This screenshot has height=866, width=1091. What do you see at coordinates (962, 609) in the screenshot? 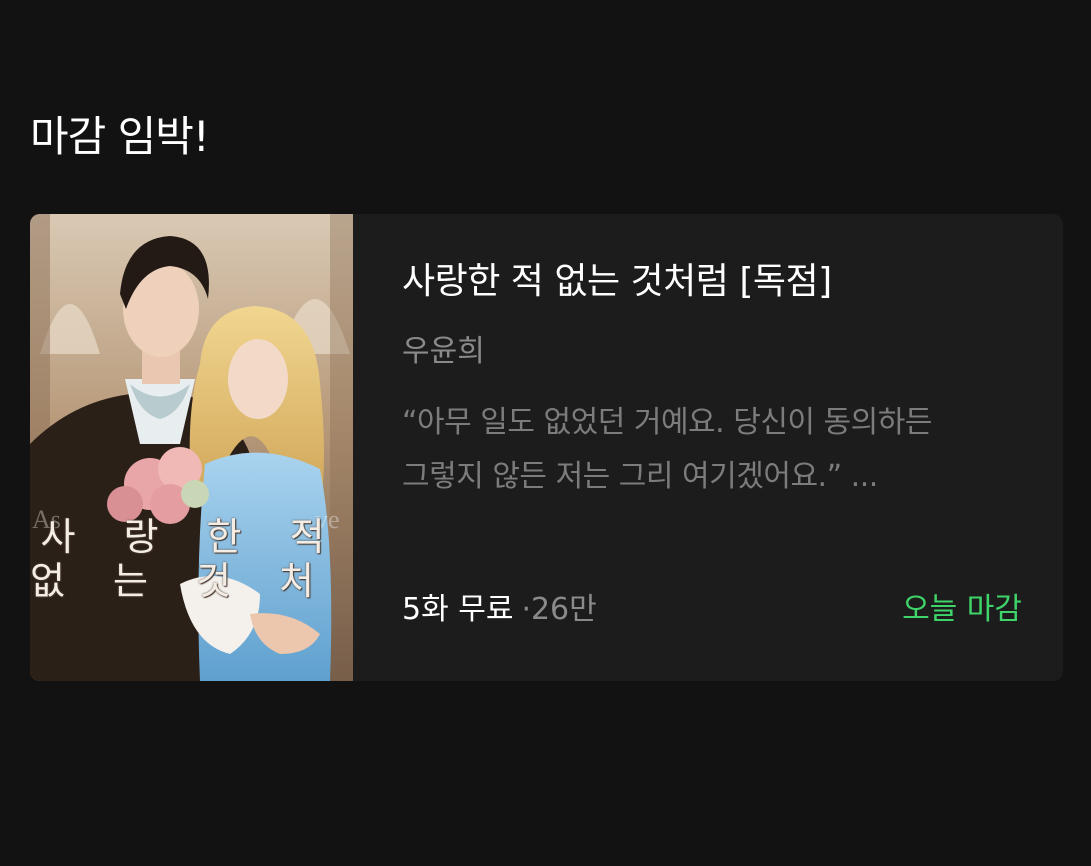
I see `deadline-badge: 오늘 마감` at bounding box center [962, 609].